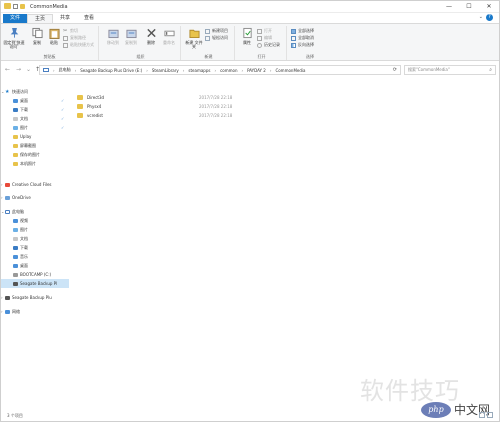  What do you see at coordinates (35, 229) in the screenshot?
I see `sidebar-item-pictures-pc: 图片` at bounding box center [35, 229].